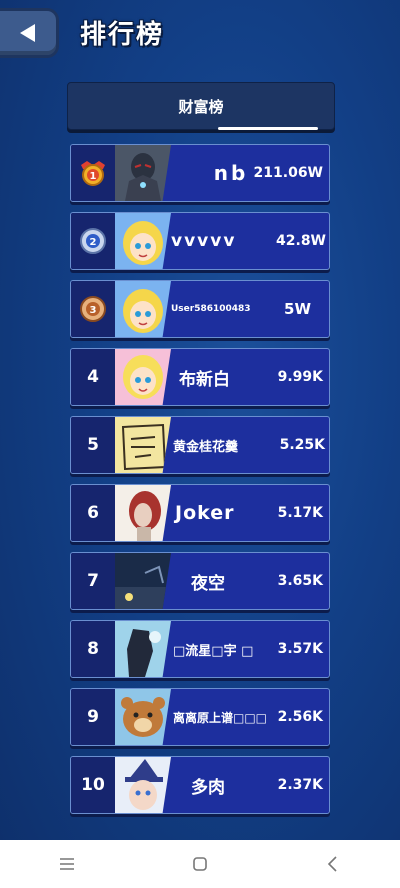  What do you see at coordinates (208, 583) in the screenshot?
I see `player-name: 夜空` at bounding box center [208, 583].